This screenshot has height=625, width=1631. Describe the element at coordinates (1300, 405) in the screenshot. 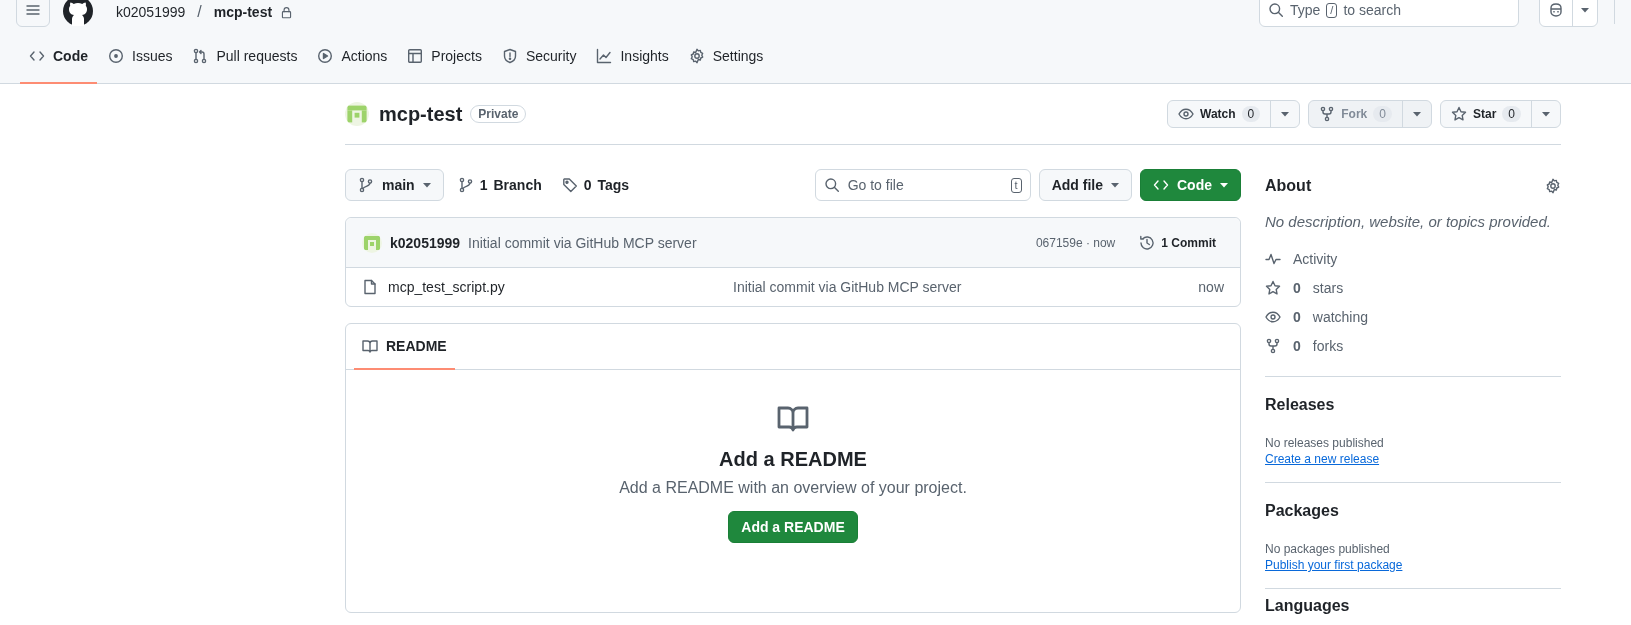

I see `releases-heading: Releases` at that location.